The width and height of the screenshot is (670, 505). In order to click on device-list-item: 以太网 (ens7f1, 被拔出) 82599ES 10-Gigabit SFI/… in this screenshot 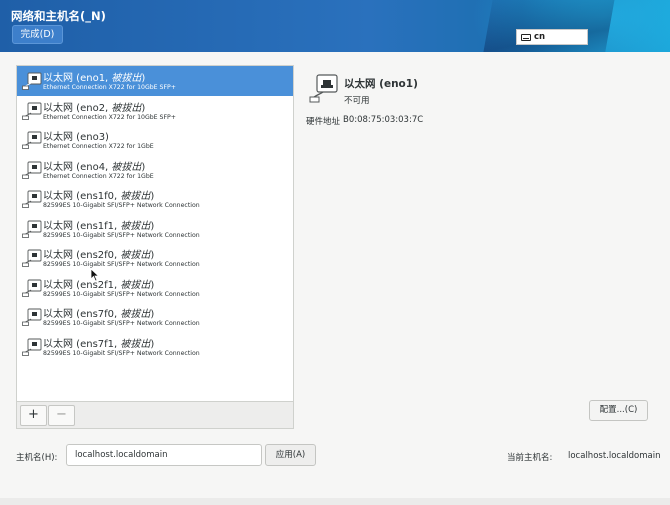, I will do `click(155, 347)`.